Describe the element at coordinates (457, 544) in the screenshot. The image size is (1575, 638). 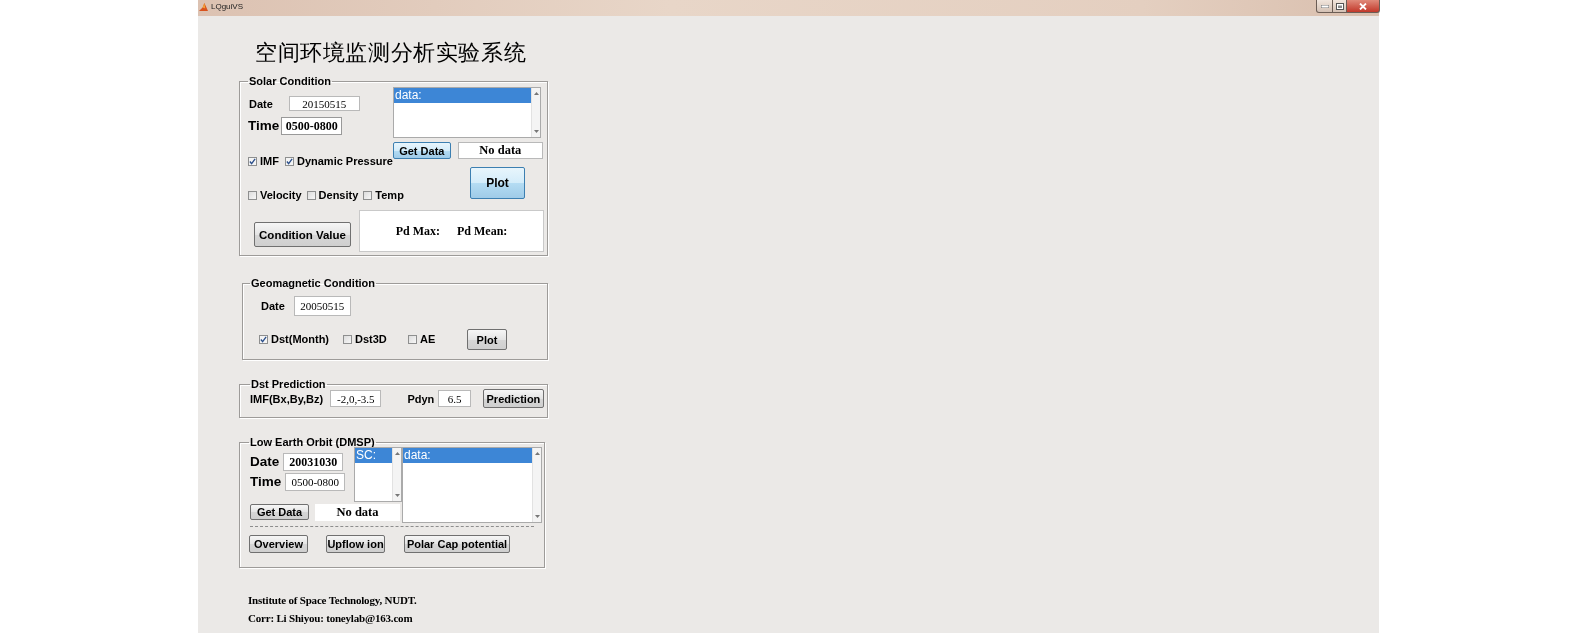
I see `action-button: Polar Cap potential` at that location.